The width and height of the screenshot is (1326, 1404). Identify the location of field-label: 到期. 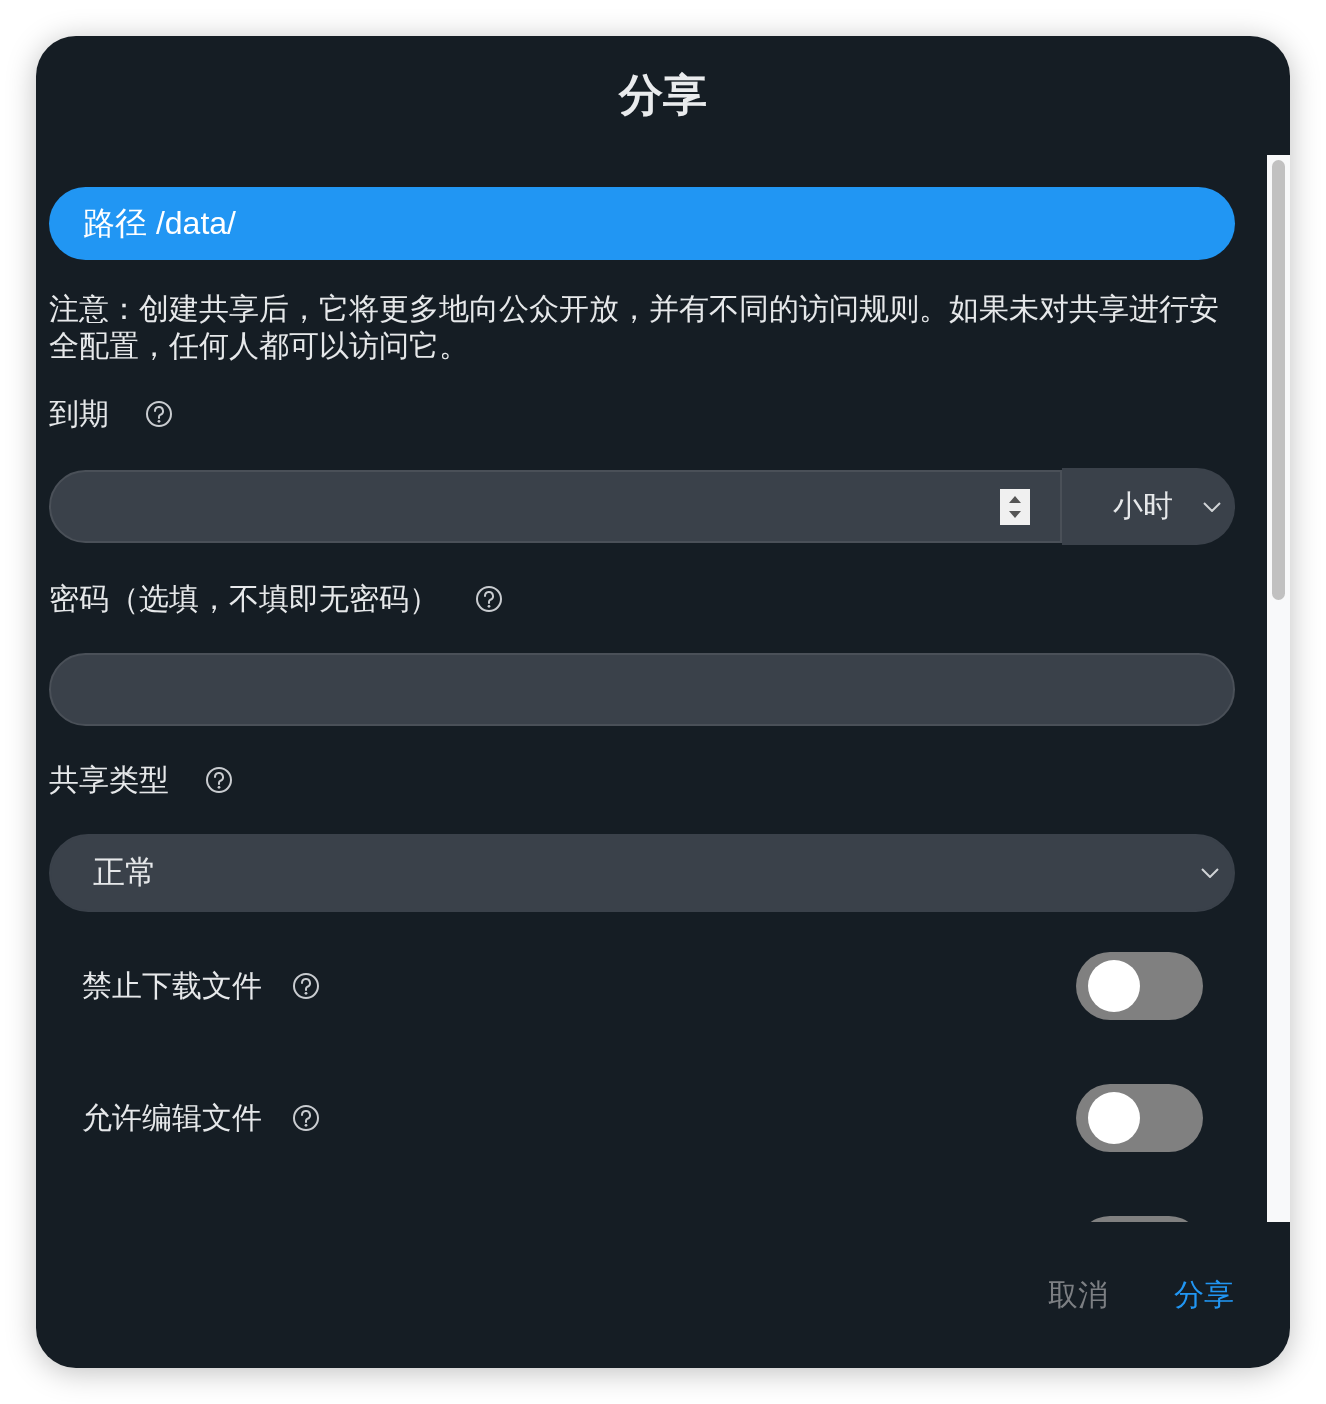
(79, 413).